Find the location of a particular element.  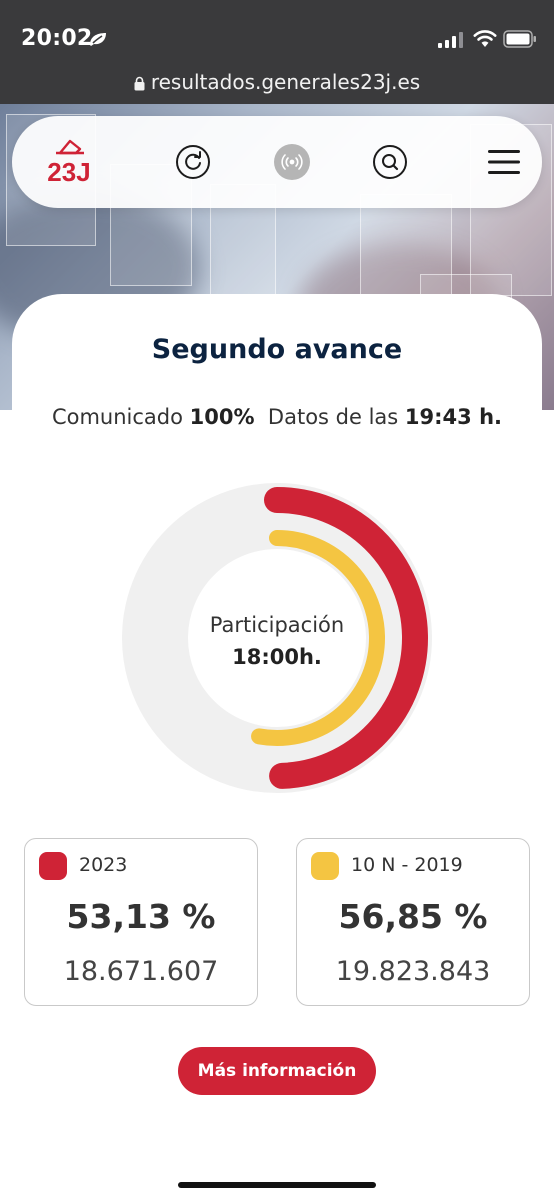

stat-label: 10 N - 2019 is located at coordinates (407, 865).